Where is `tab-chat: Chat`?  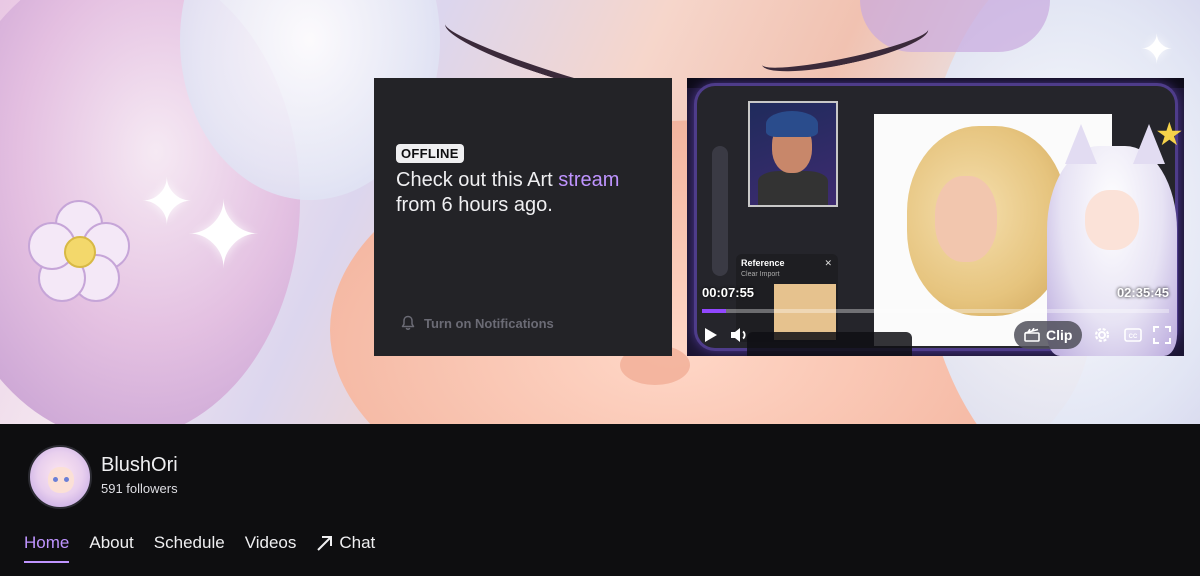 tab-chat: Chat is located at coordinates (345, 548).